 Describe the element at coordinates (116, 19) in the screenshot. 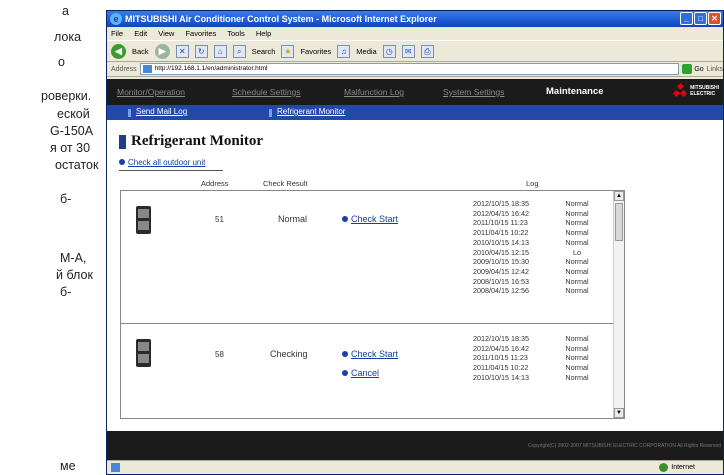

I see `ie-icon: e` at that location.